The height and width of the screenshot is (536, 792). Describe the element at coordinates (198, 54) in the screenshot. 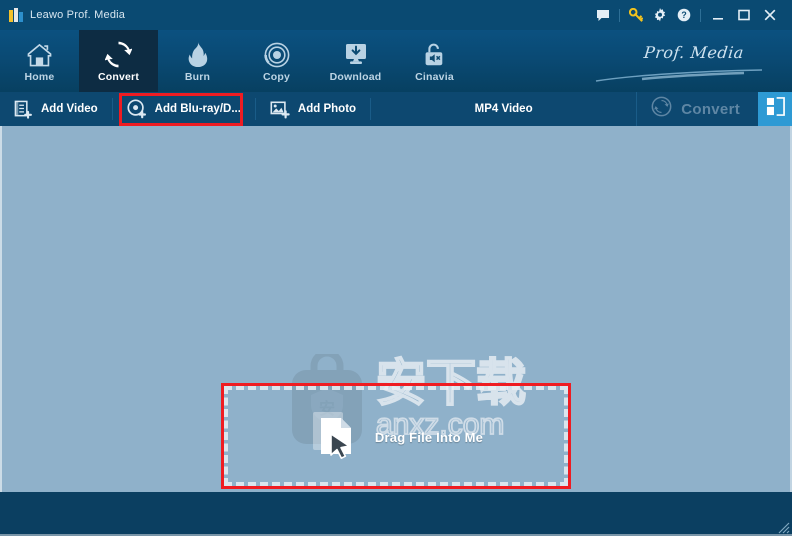

I see `flame-icon` at that location.